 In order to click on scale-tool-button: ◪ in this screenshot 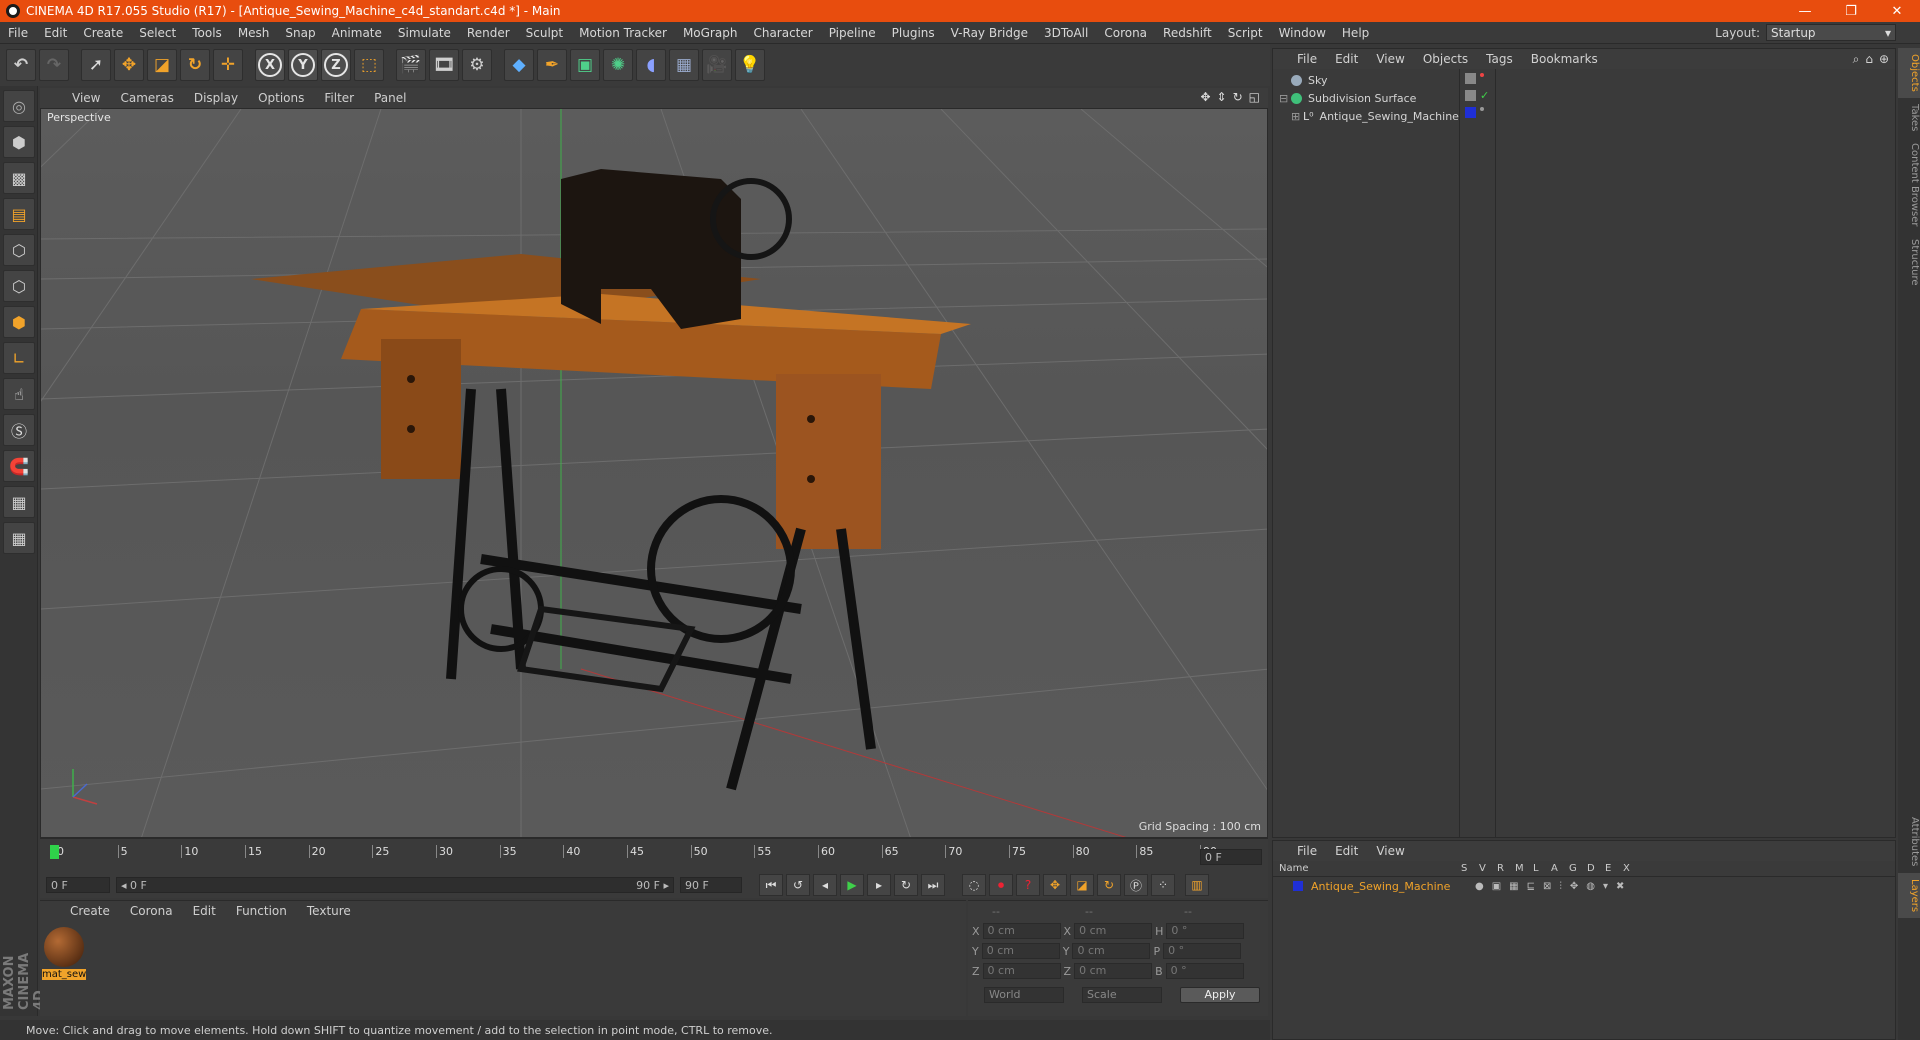, I will do `click(162, 65)`.